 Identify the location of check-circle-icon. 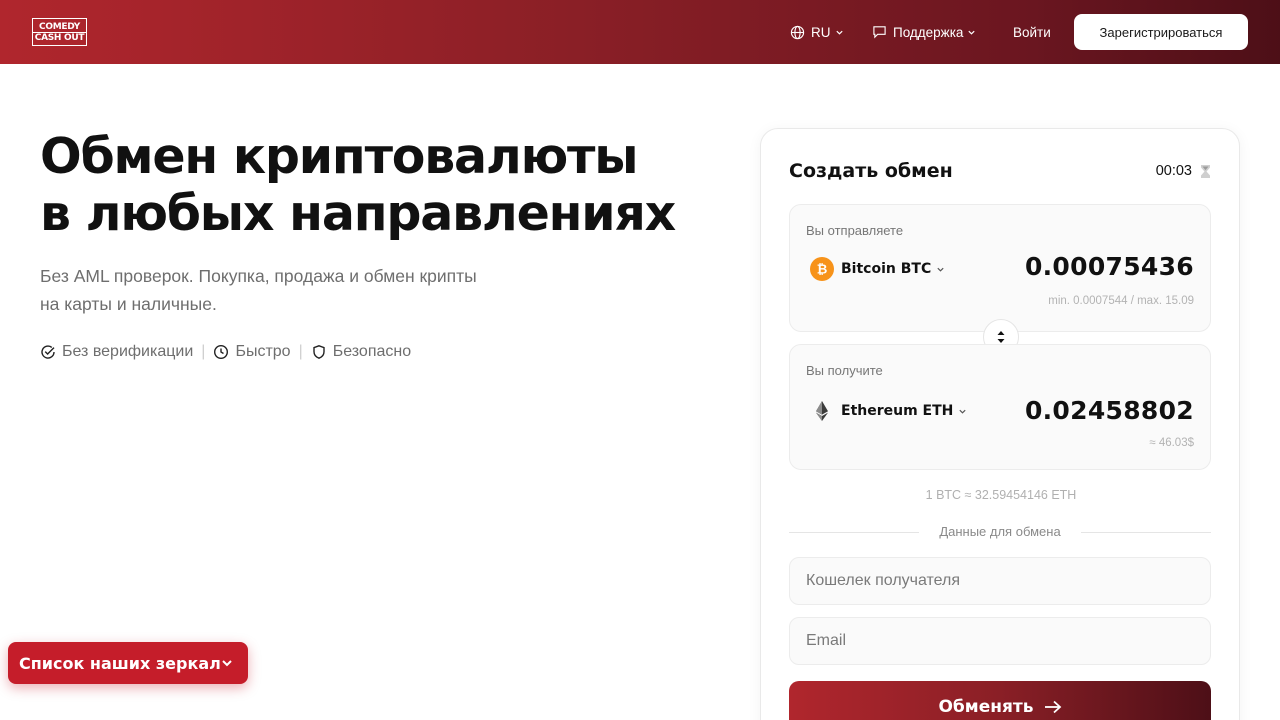
(48, 352).